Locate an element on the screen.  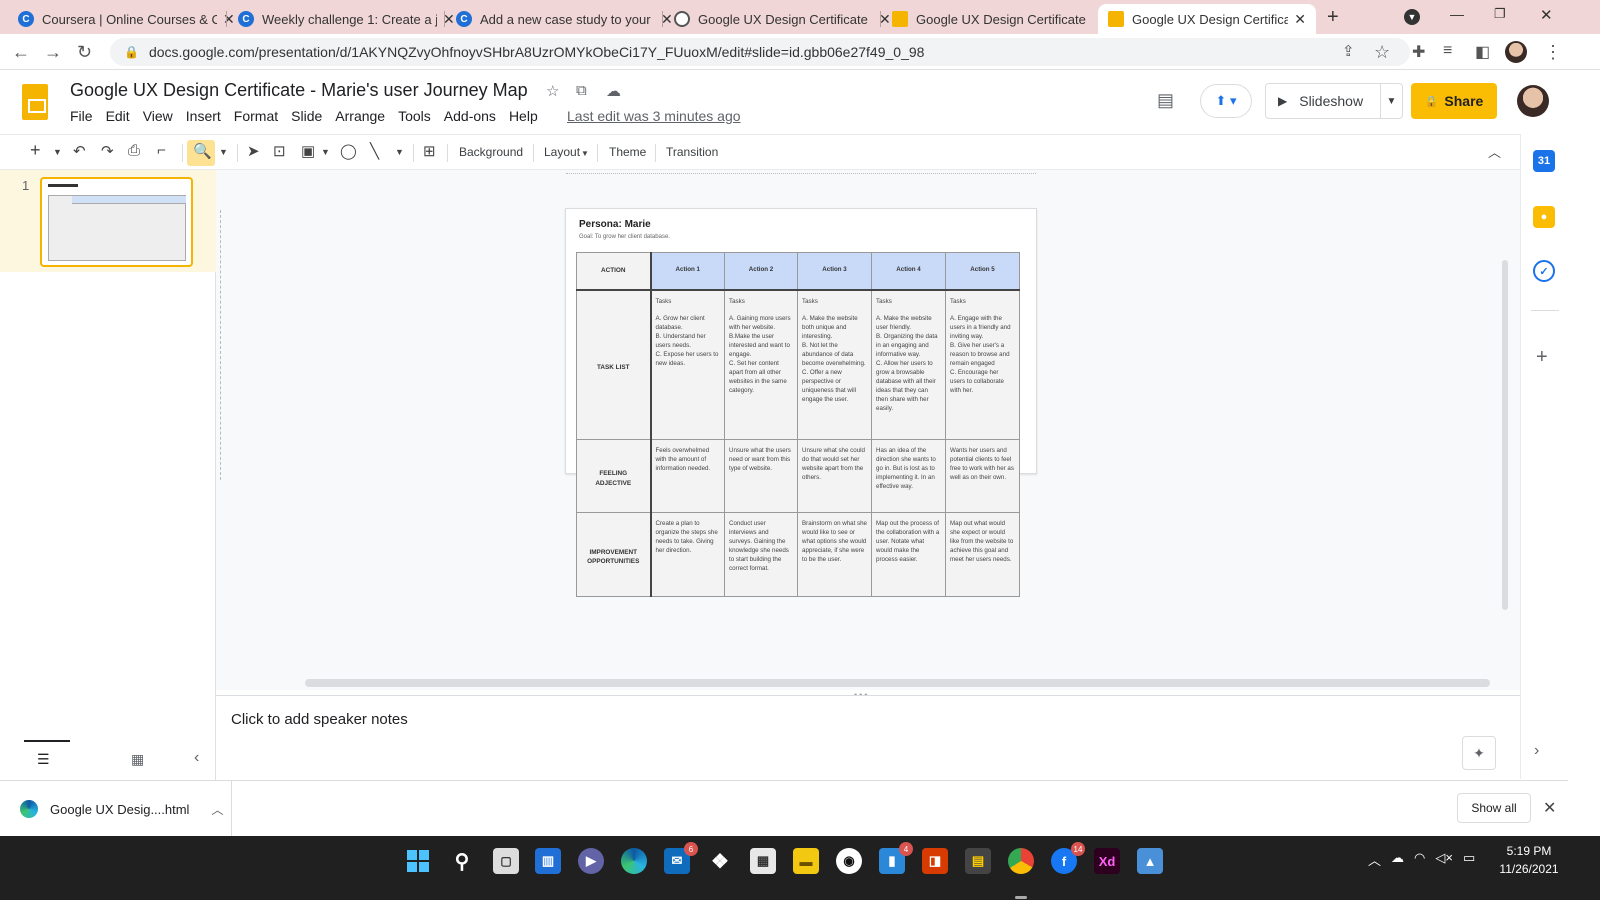
side-panel-icon: ◧ is located at coordinates (1482, 52).